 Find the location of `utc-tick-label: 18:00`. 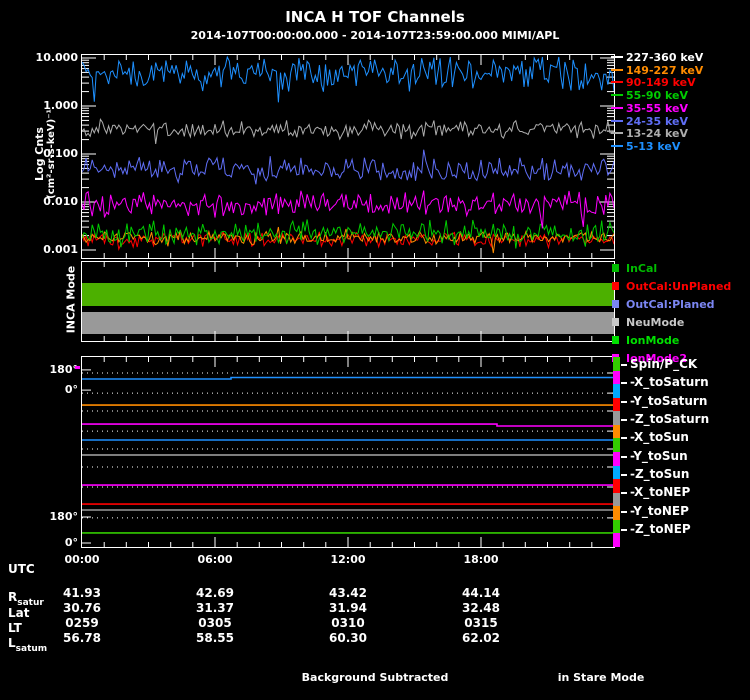

utc-tick-label: 18:00 is located at coordinates (481, 559).